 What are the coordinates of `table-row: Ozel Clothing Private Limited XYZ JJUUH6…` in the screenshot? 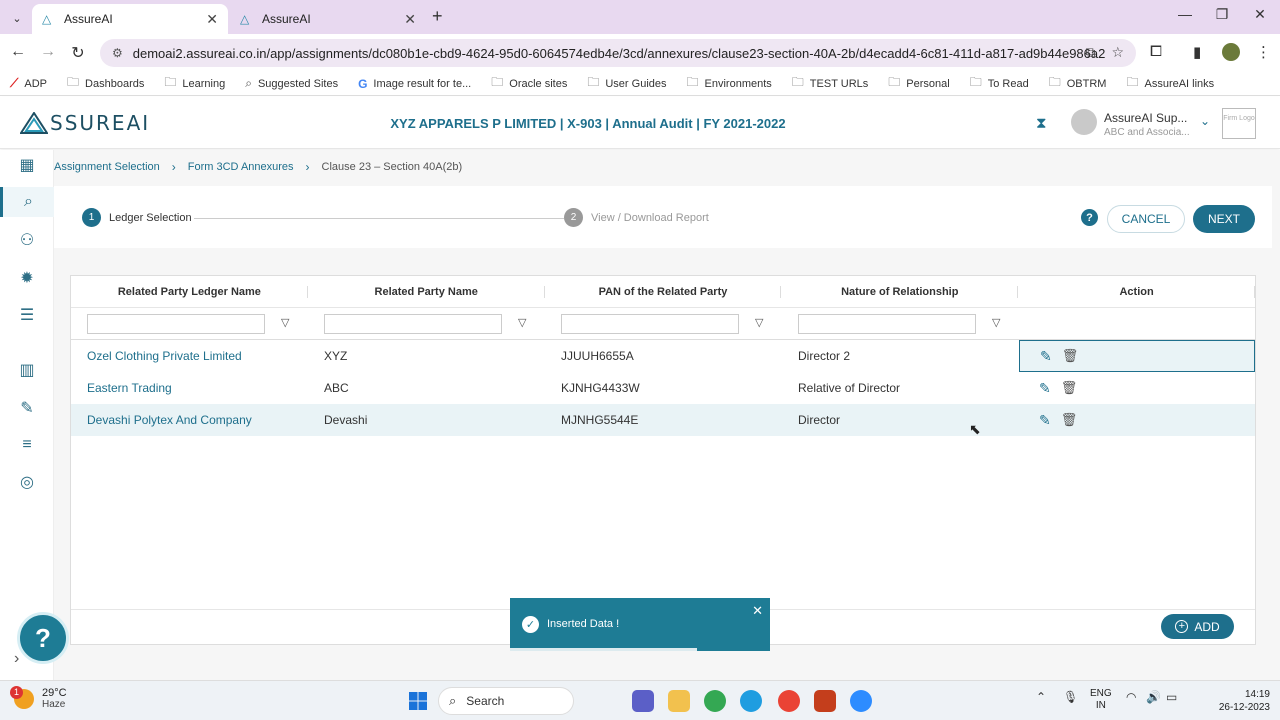 It's located at (663, 356).